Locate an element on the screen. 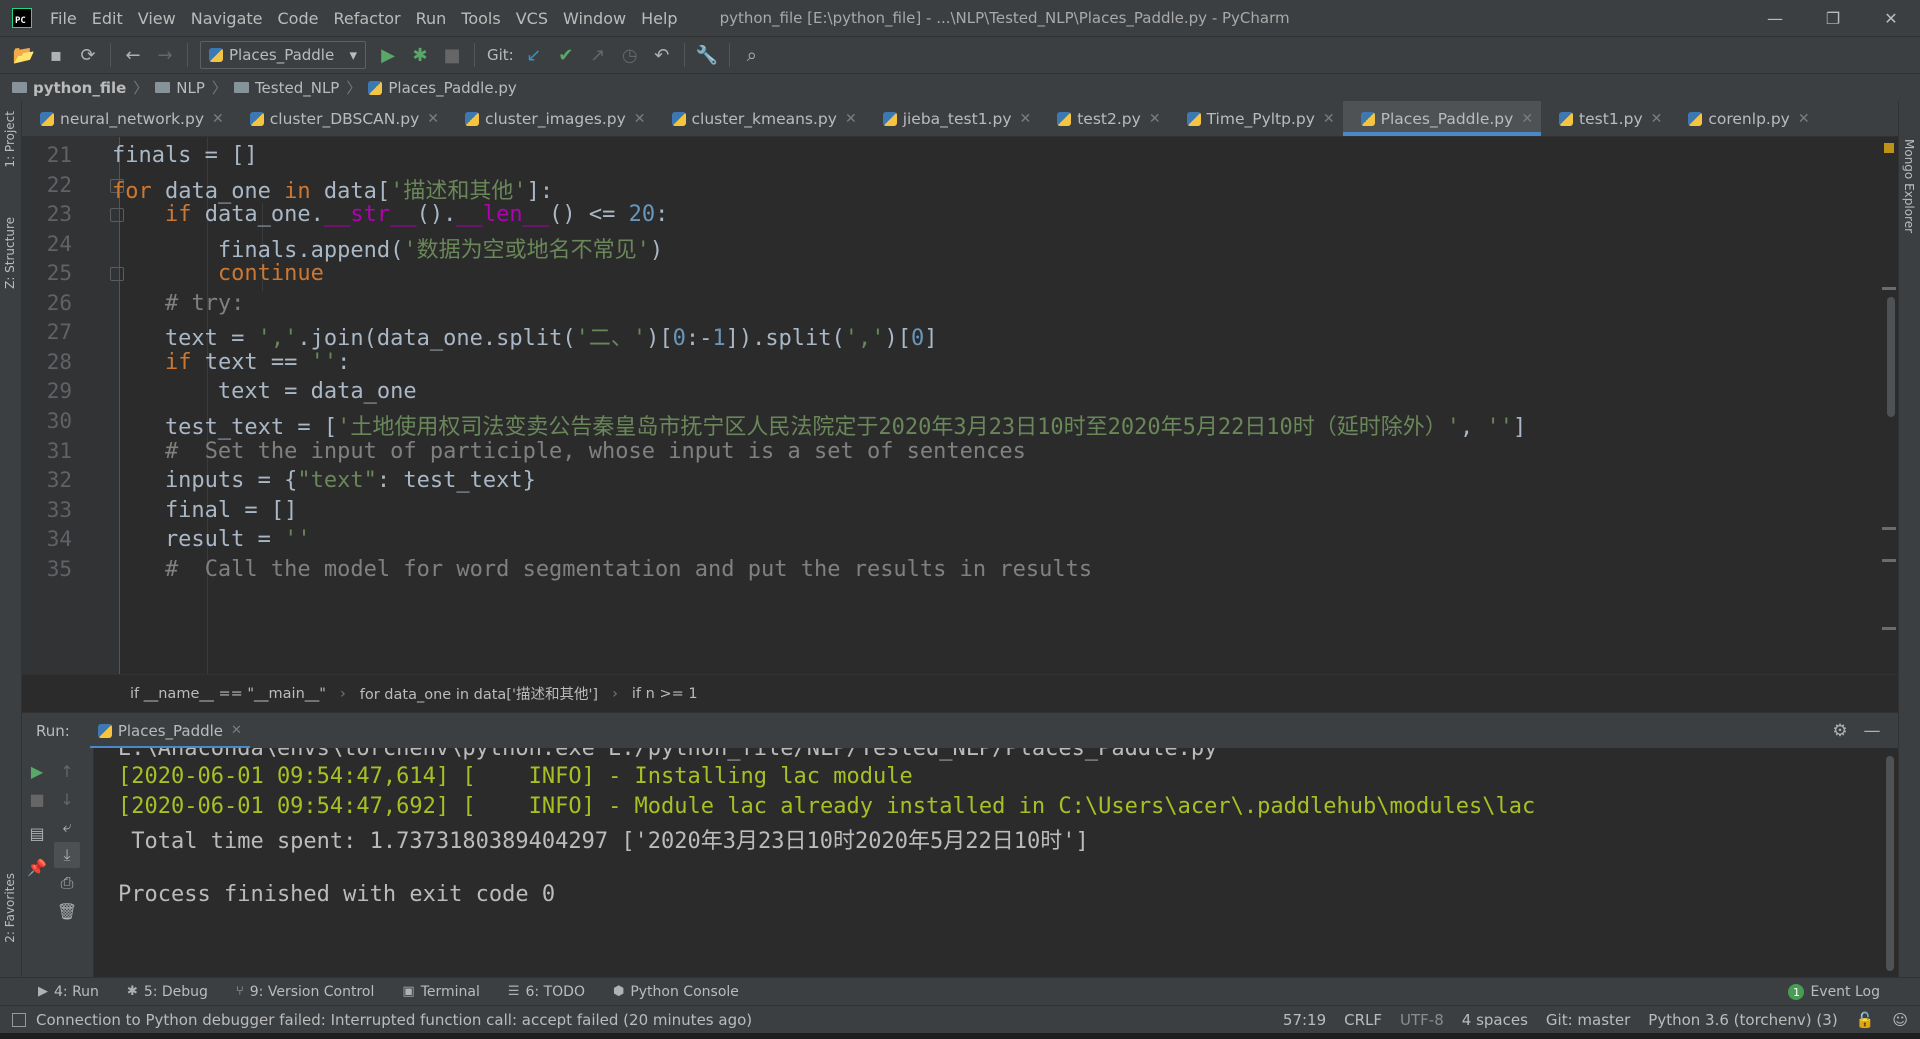 This screenshot has width=1920, height=1039. git-commit-icon: ✔ is located at coordinates (566, 55).